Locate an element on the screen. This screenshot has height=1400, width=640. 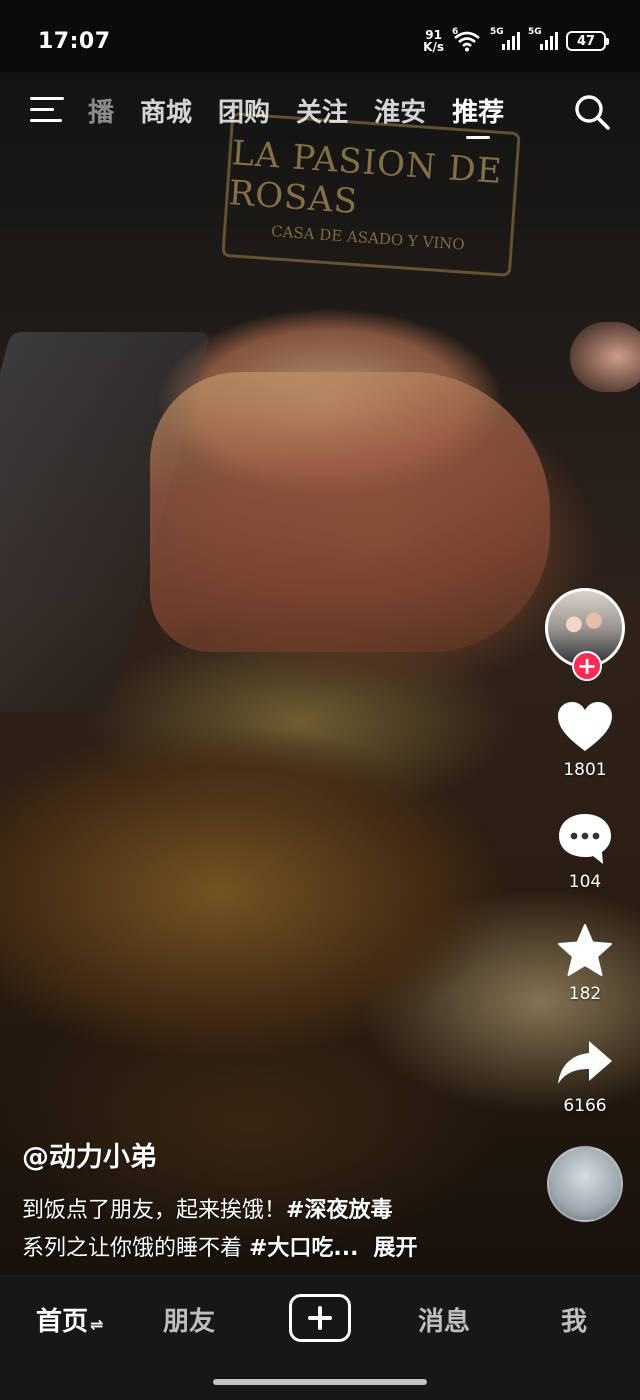
hashtag-link: #深夜放毒 is located at coordinates (339, 1210).